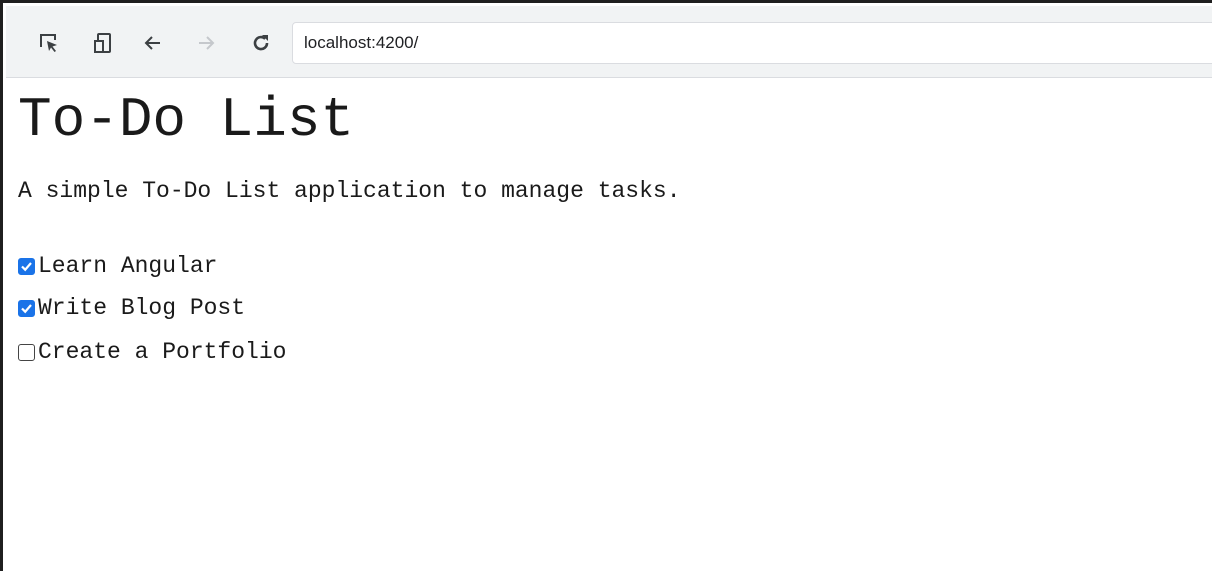 The width and height of the screenshot is (1212, 571). I want to click on url-text: localhost:4200/, so click(361, 42).